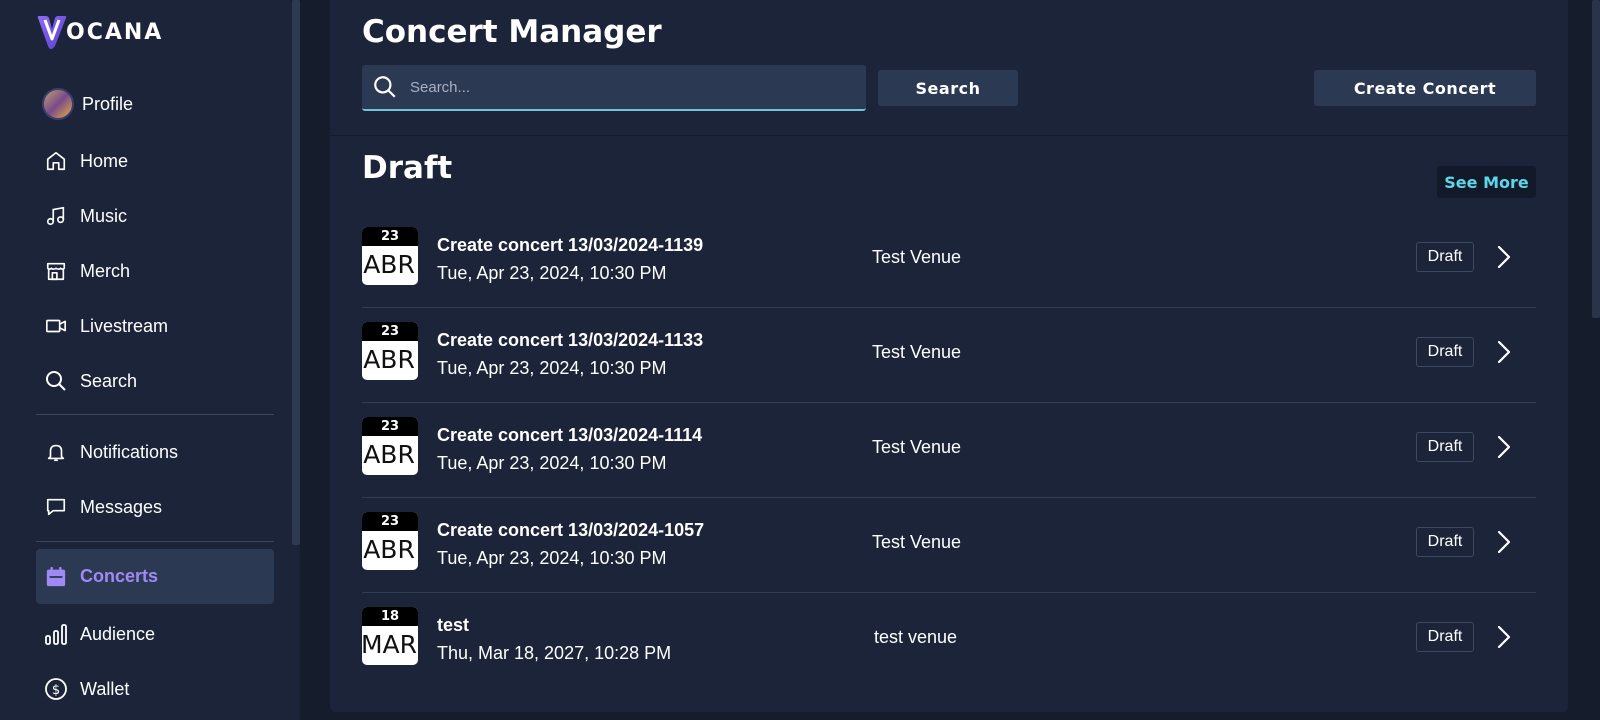 The width and height of the screenshot is (1600, 720). I want to click on sidebar-item-audience: Audience, so click(155, 634).